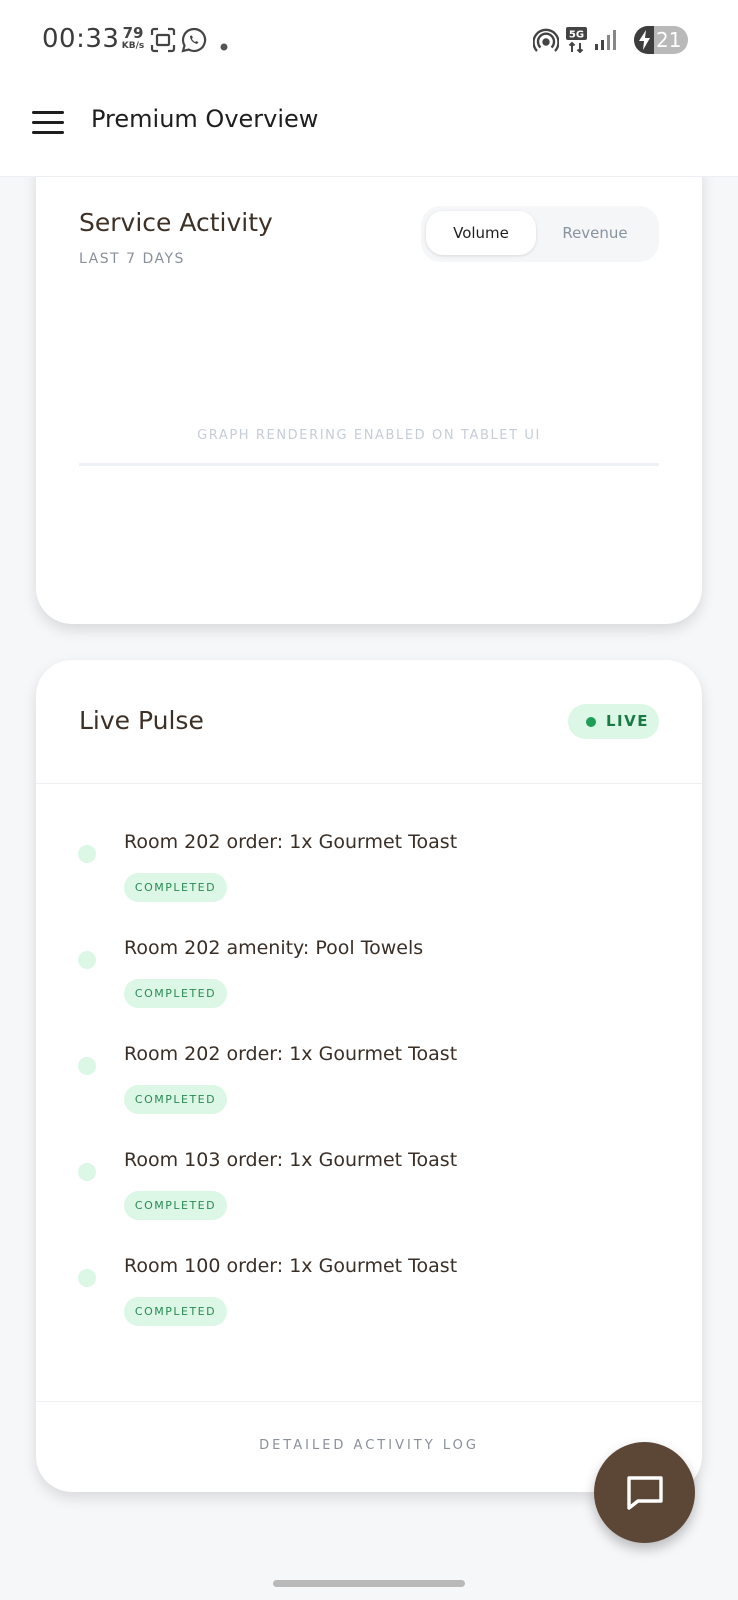  Describe the element at coordinates (81, 39) in the screenshot. I see `status-time: 00:33` at that location.